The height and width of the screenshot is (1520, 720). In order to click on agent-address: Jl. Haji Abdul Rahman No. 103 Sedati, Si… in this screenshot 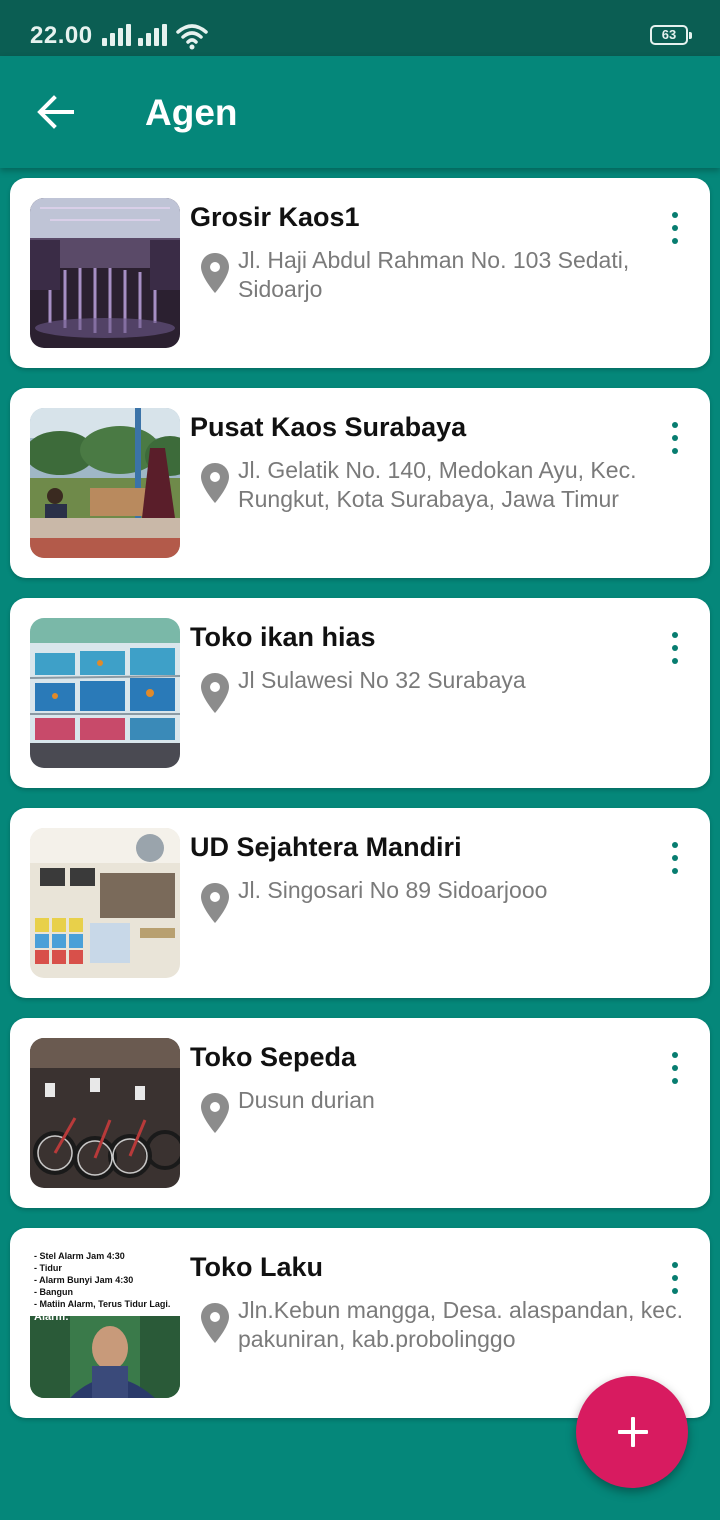, I will do `click(434, 274)`.